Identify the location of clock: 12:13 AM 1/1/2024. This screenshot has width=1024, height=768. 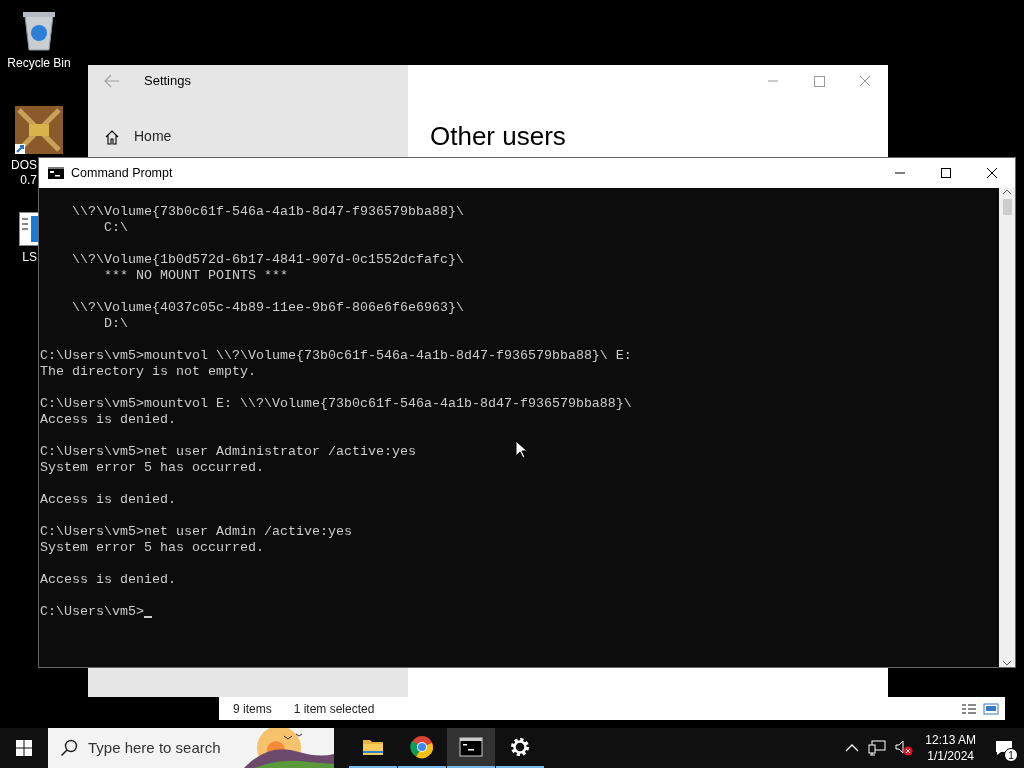
(950, 748).